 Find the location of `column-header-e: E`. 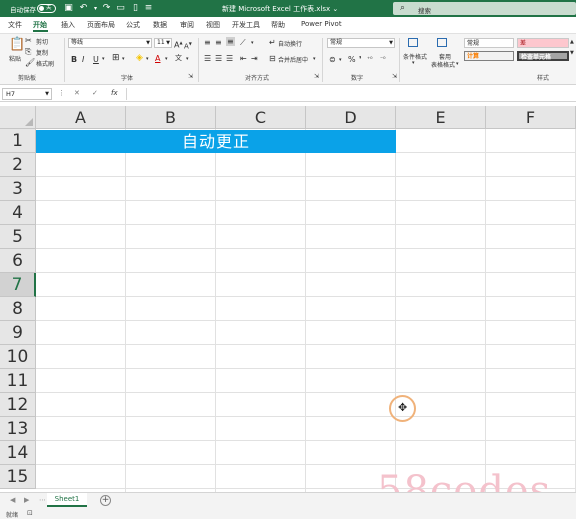

column-header-e: E is located at coordinates (441, 117).